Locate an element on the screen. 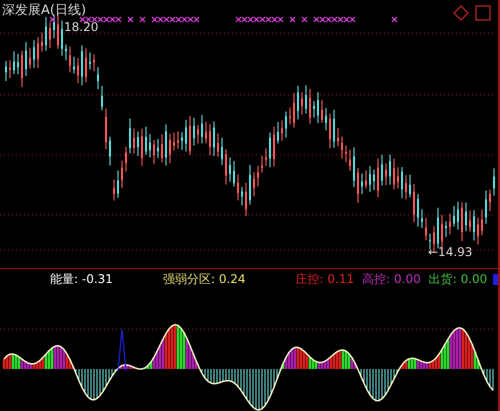 This screenshot has height=411, width=500. chart-title: 深发展A(日线) is located at coordinates (44, 10).